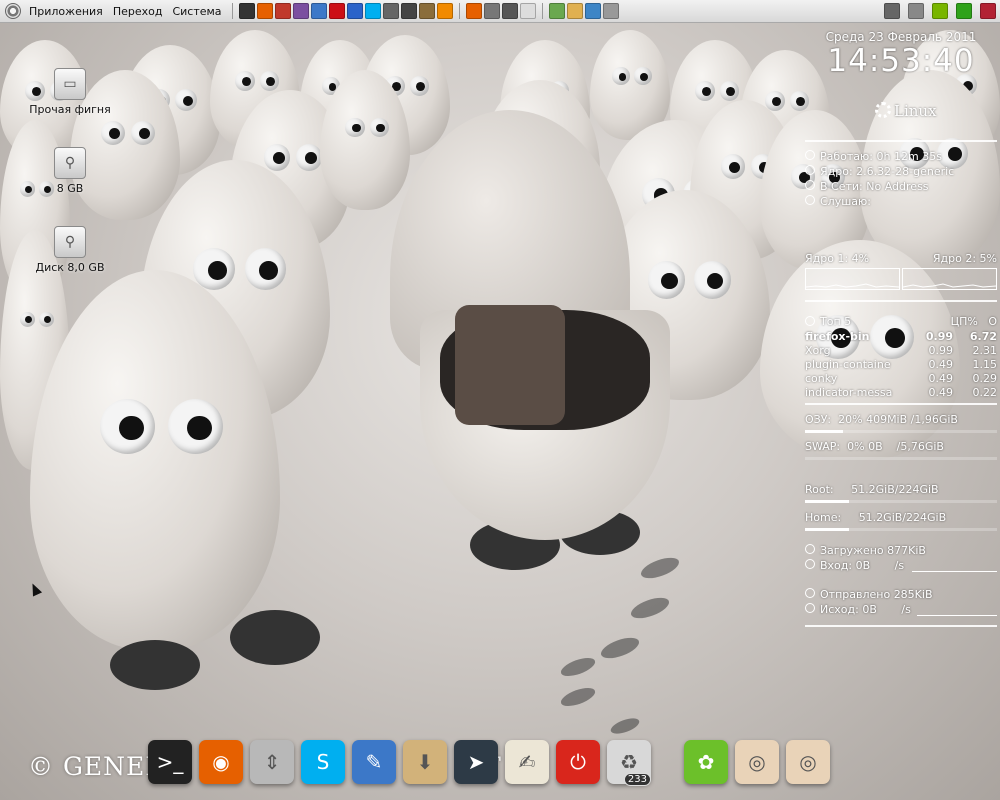  I want to click on mail-icon, so click(916, 11).